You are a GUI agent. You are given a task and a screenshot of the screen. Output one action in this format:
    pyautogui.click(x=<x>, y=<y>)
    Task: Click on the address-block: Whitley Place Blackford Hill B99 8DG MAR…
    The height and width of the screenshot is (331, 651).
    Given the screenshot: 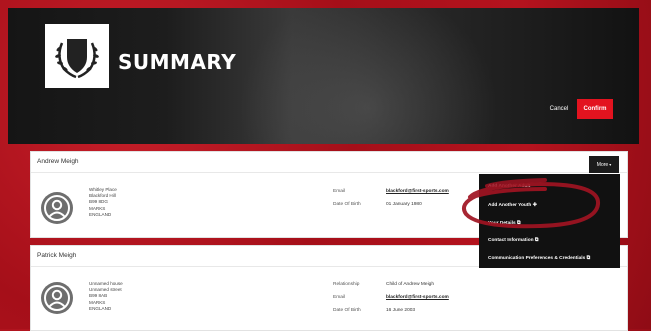 What is the action you would take?
    pyautogui.click(x=103, y=202)
    